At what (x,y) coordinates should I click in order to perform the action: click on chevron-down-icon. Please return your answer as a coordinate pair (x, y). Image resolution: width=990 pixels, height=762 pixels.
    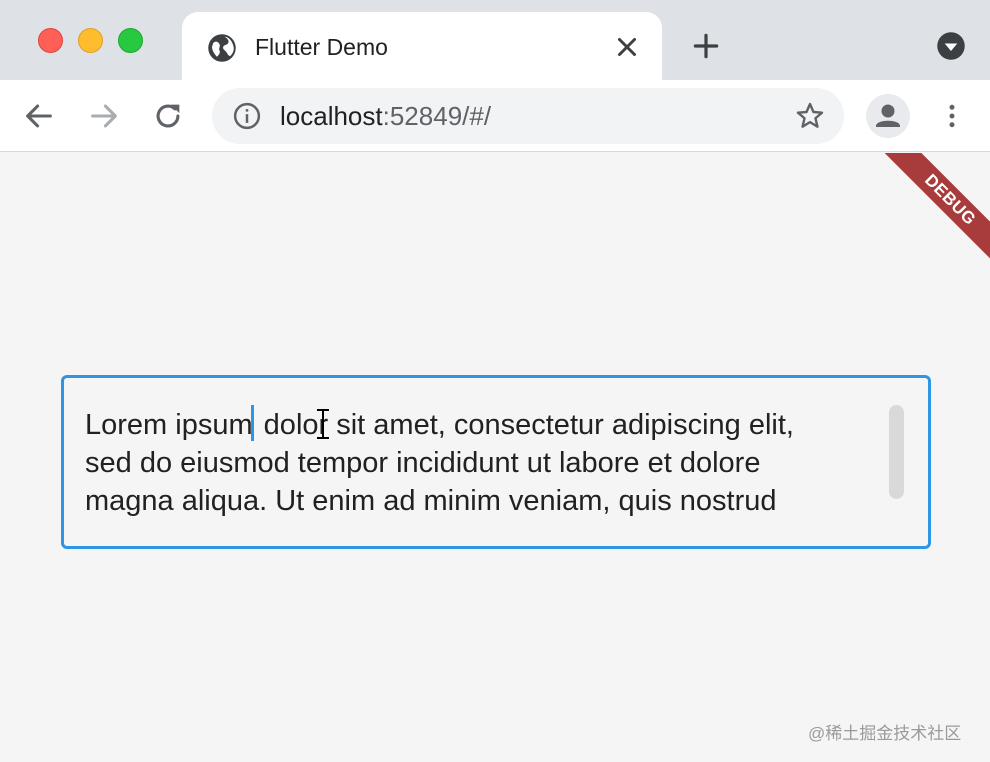
    Looking at the image, I should click on (951, 46).